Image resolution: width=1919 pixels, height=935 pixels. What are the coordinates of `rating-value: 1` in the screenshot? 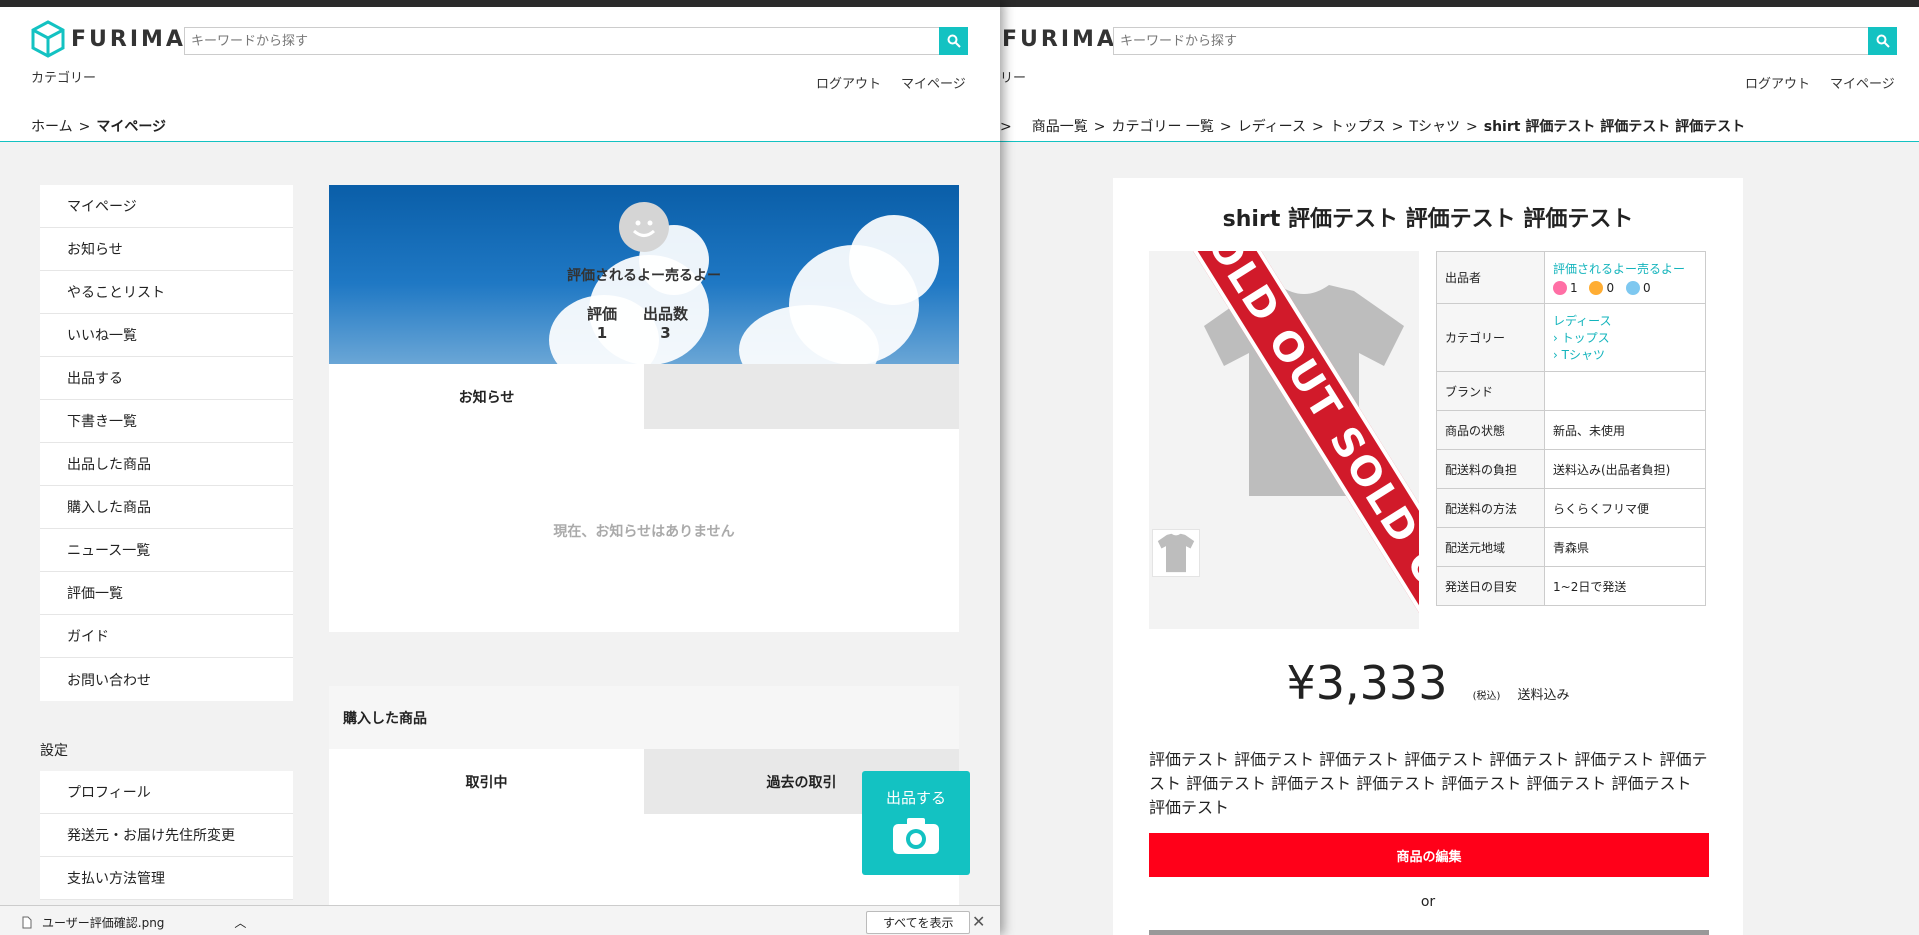 It's located at (602, 333).